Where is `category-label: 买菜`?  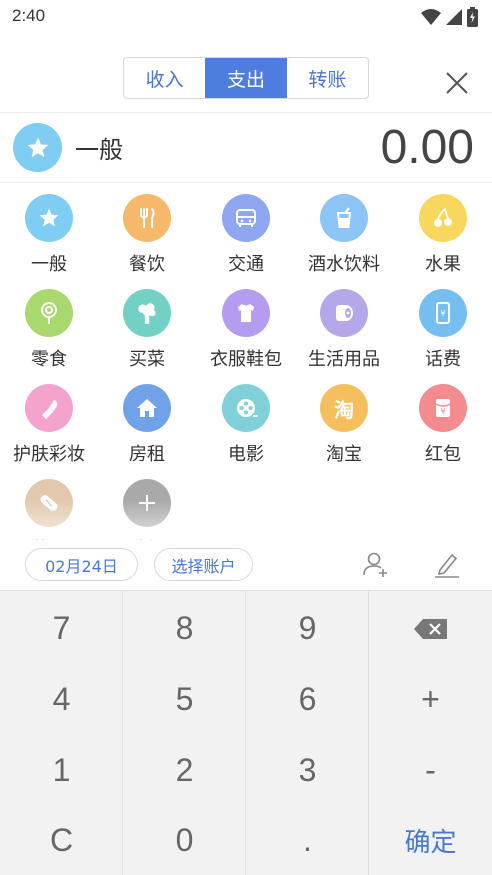
category-label: 买菜 is located at coordinates (147, 359).